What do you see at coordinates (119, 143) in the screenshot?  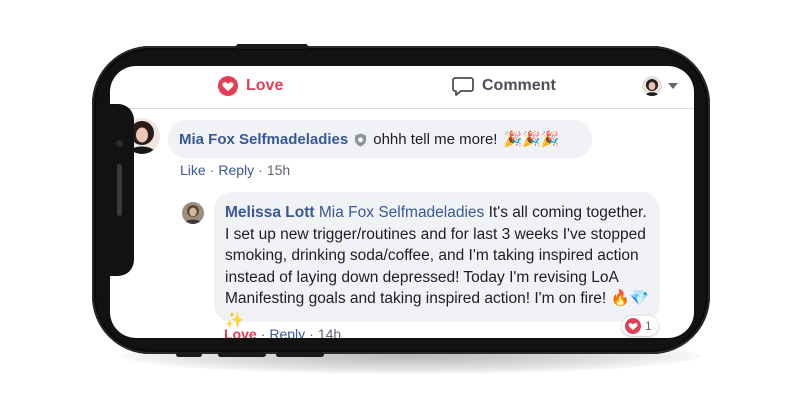 I see `front-camera` at bounding box center [119, 143].